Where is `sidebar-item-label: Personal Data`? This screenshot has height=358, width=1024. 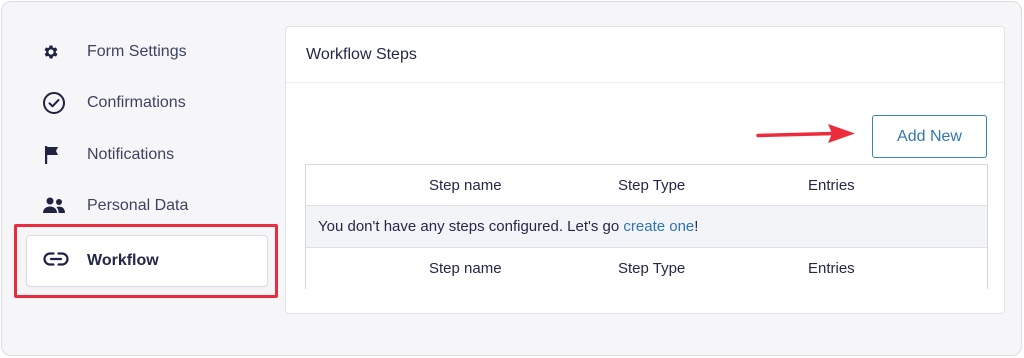 sidebar-item-label: Personal Data is located at coordinates (138, 205).